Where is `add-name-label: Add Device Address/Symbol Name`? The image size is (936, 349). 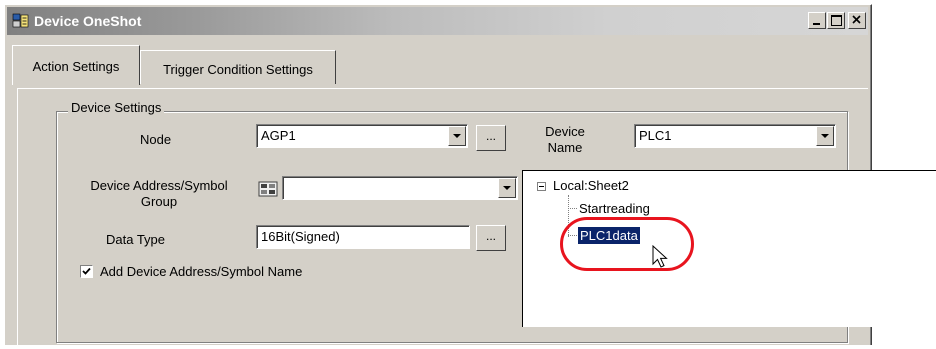
add-name-label: Add Device Address/Symbol Name is located at coordinates (201, 271).